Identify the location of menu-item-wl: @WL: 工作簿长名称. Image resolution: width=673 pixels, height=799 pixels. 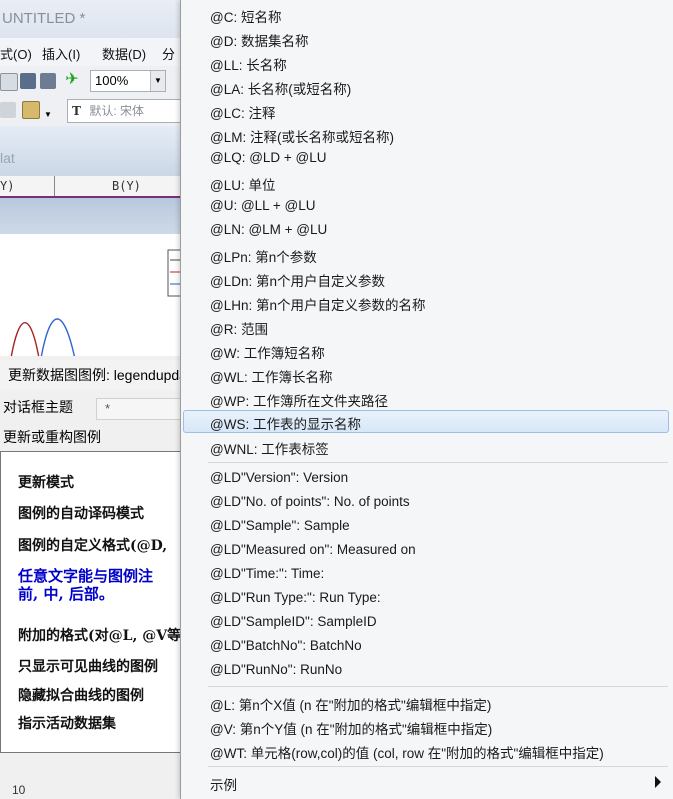
(426, 374).